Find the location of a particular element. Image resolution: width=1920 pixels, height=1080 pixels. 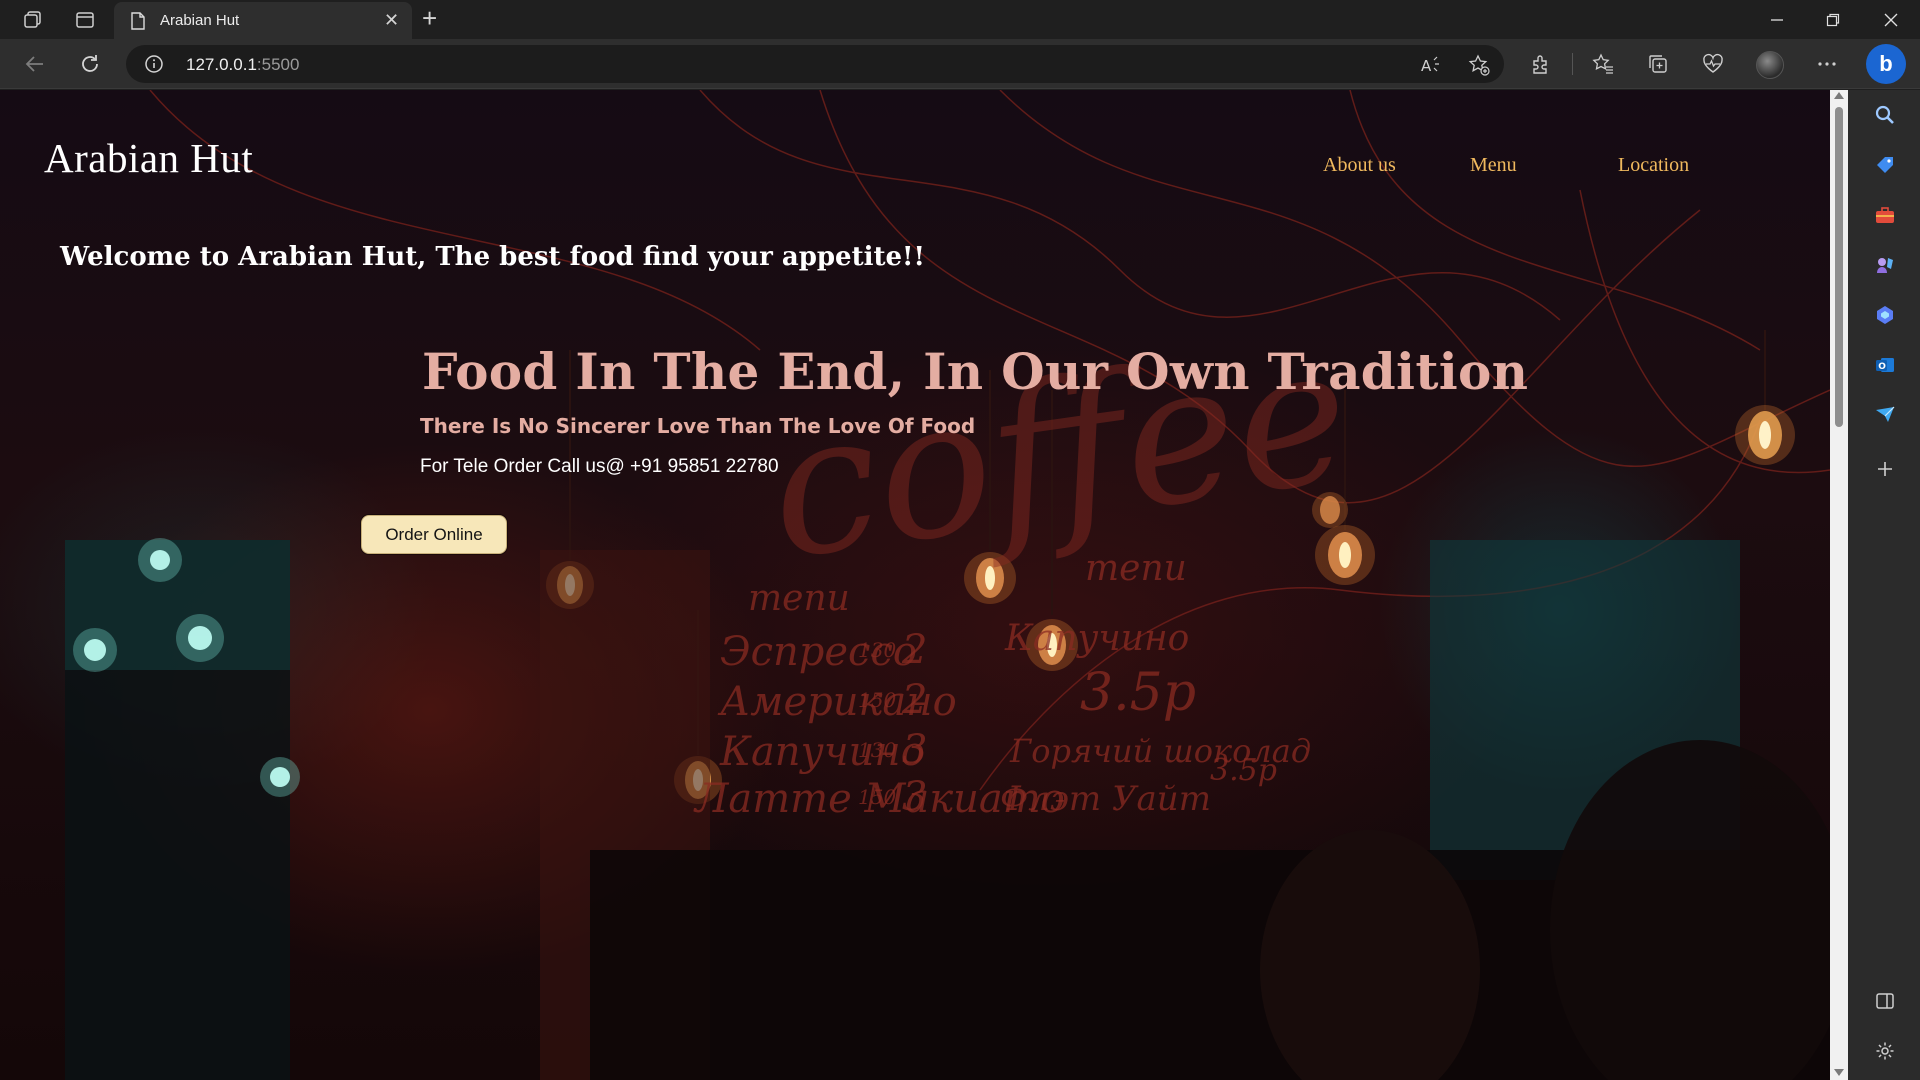

extensions-icon is located at coordinates (1541, 64).